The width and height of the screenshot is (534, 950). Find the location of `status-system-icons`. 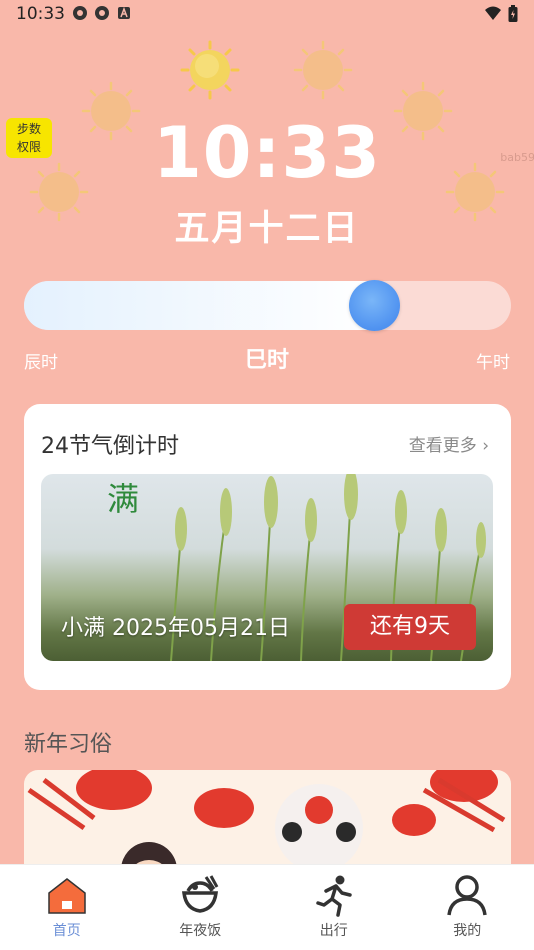

status-system-icons is located at coordinates (501, 16).